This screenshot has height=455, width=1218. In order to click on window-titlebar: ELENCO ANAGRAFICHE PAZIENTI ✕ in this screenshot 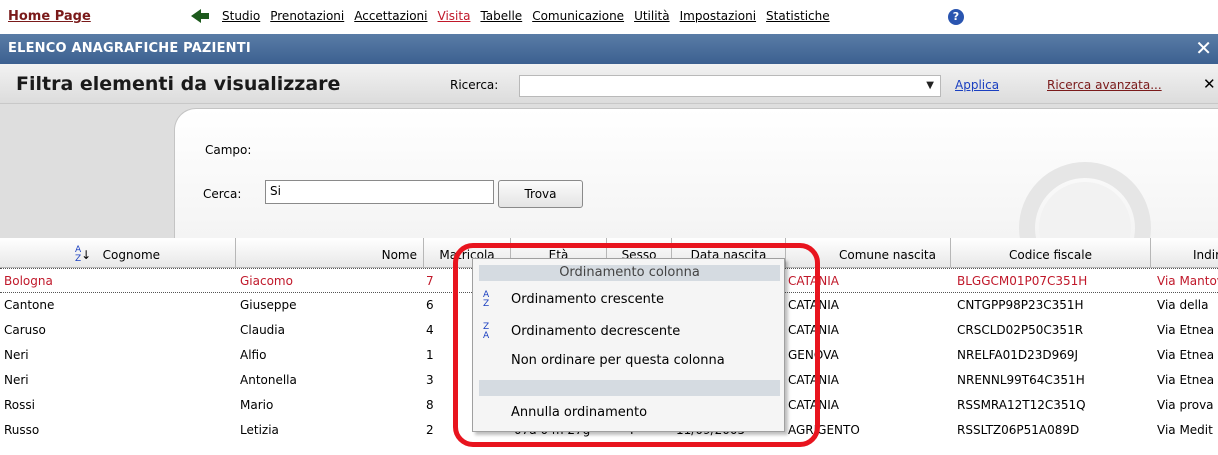, I will do `click(609, 49)`.